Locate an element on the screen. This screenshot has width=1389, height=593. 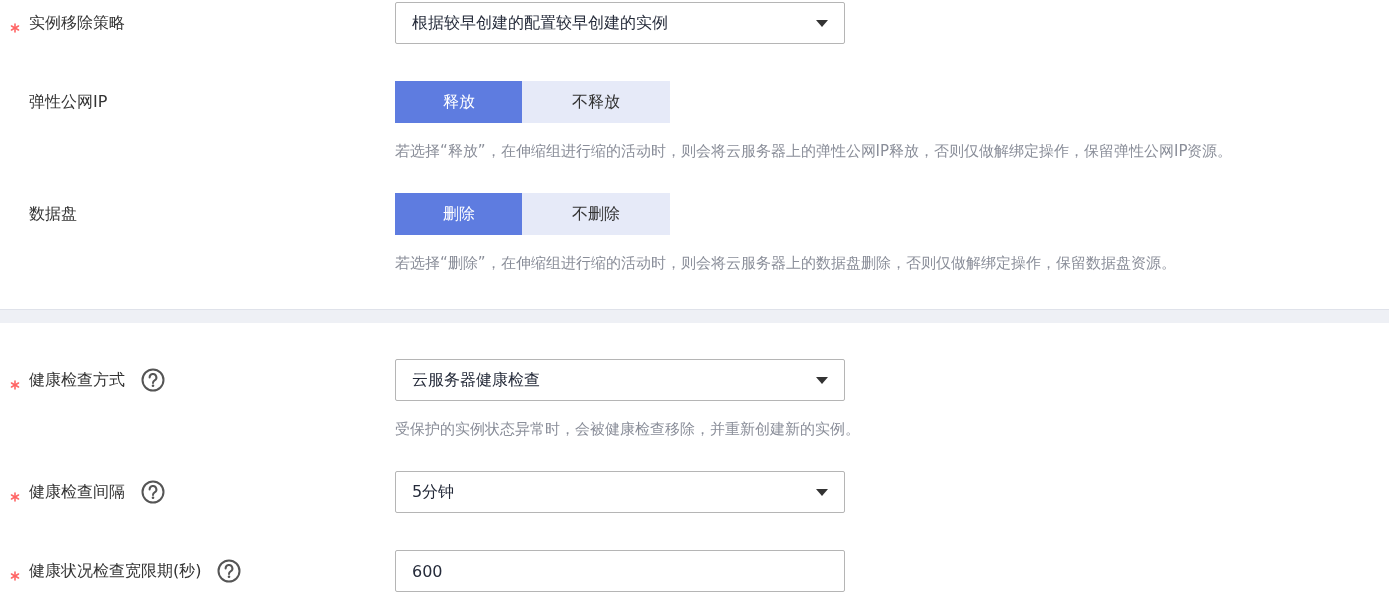
hint-text: 若选择“释放”，在伸缩组进行缩的活动时，则会将云服务器上的弹性公网IP释放，否则仅做解绑定操作，保留弹性公网IP资源。 is located at coordinates (814, 151).